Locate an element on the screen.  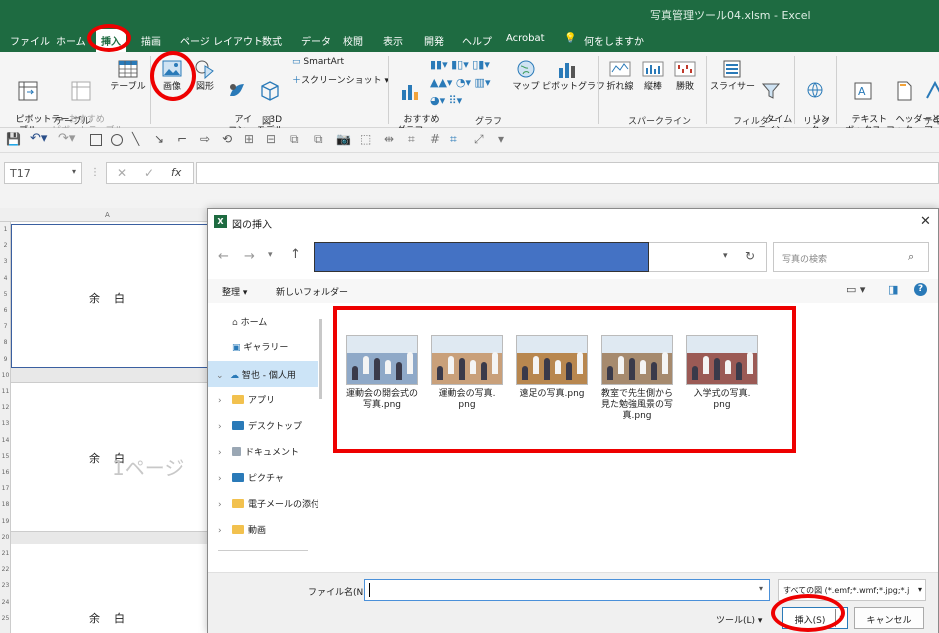
undo-icon: ↶▾ is located at coordinates (38, 138).